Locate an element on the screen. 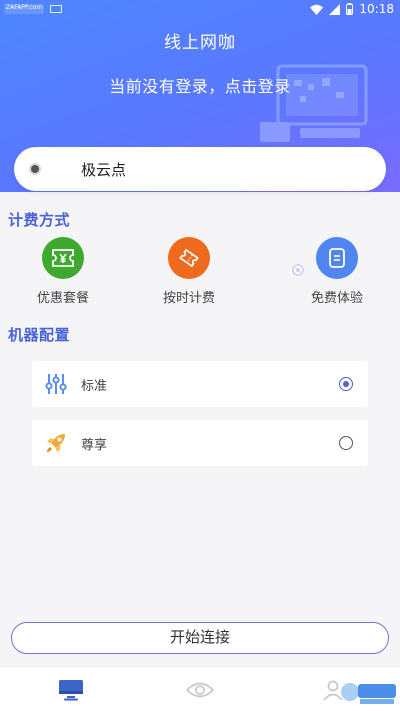 This screenshot has width=400, height=711. billing-option-discount: 优惠套餐 is located at coordinates (63, 272).